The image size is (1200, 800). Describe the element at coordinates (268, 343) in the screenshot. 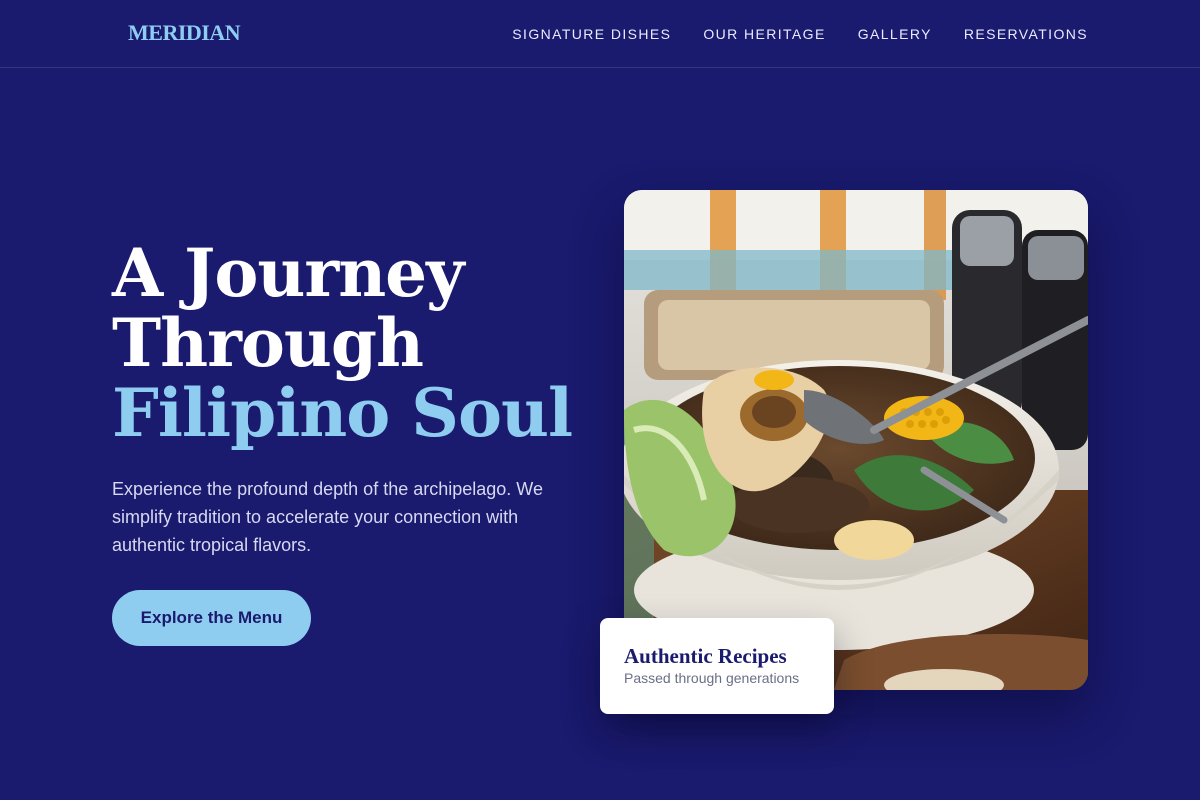

I see `hero-title-line-2: Through` at that location.